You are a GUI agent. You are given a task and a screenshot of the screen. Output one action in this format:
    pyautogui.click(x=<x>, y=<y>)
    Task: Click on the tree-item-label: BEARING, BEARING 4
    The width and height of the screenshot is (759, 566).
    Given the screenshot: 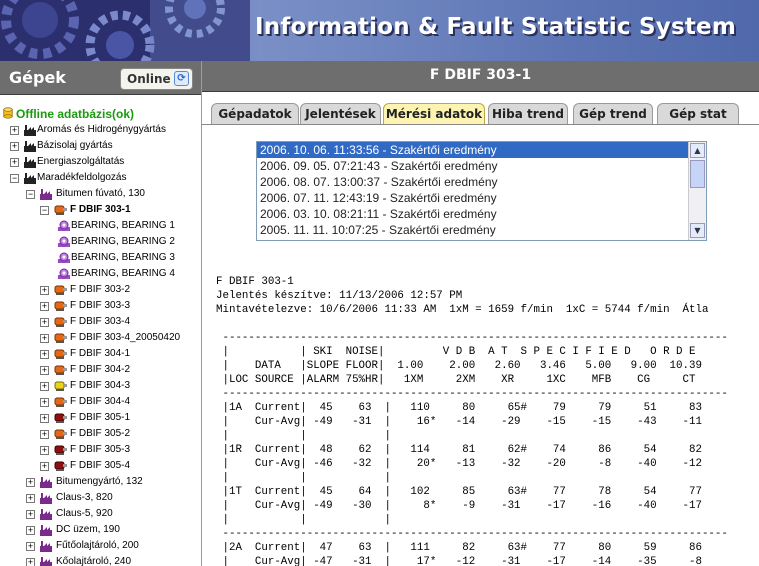 What is the action you would take?
    pyautogui.click(x=123, y=273)
    